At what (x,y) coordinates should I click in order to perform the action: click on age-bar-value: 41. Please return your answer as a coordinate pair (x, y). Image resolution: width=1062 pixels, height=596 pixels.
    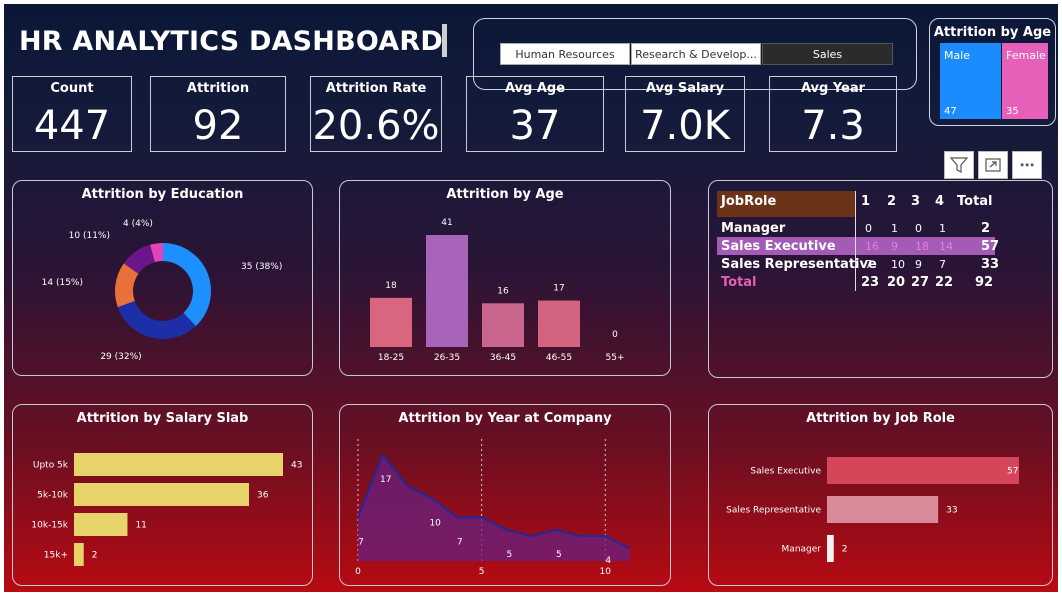
    Looking at the image, I should click on (446, 223).